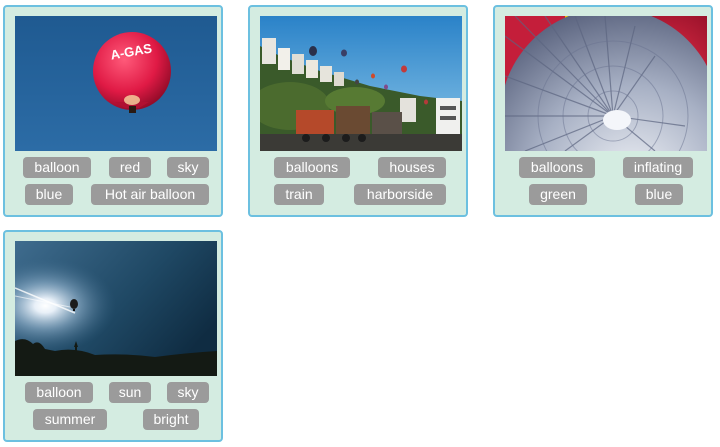 The width and height of the screenshot is (720, 447). Describe the element at coordinates (150, 194) in the screenshot. I see `tag-hot-air-balloon: Hot air balloon` at that location.